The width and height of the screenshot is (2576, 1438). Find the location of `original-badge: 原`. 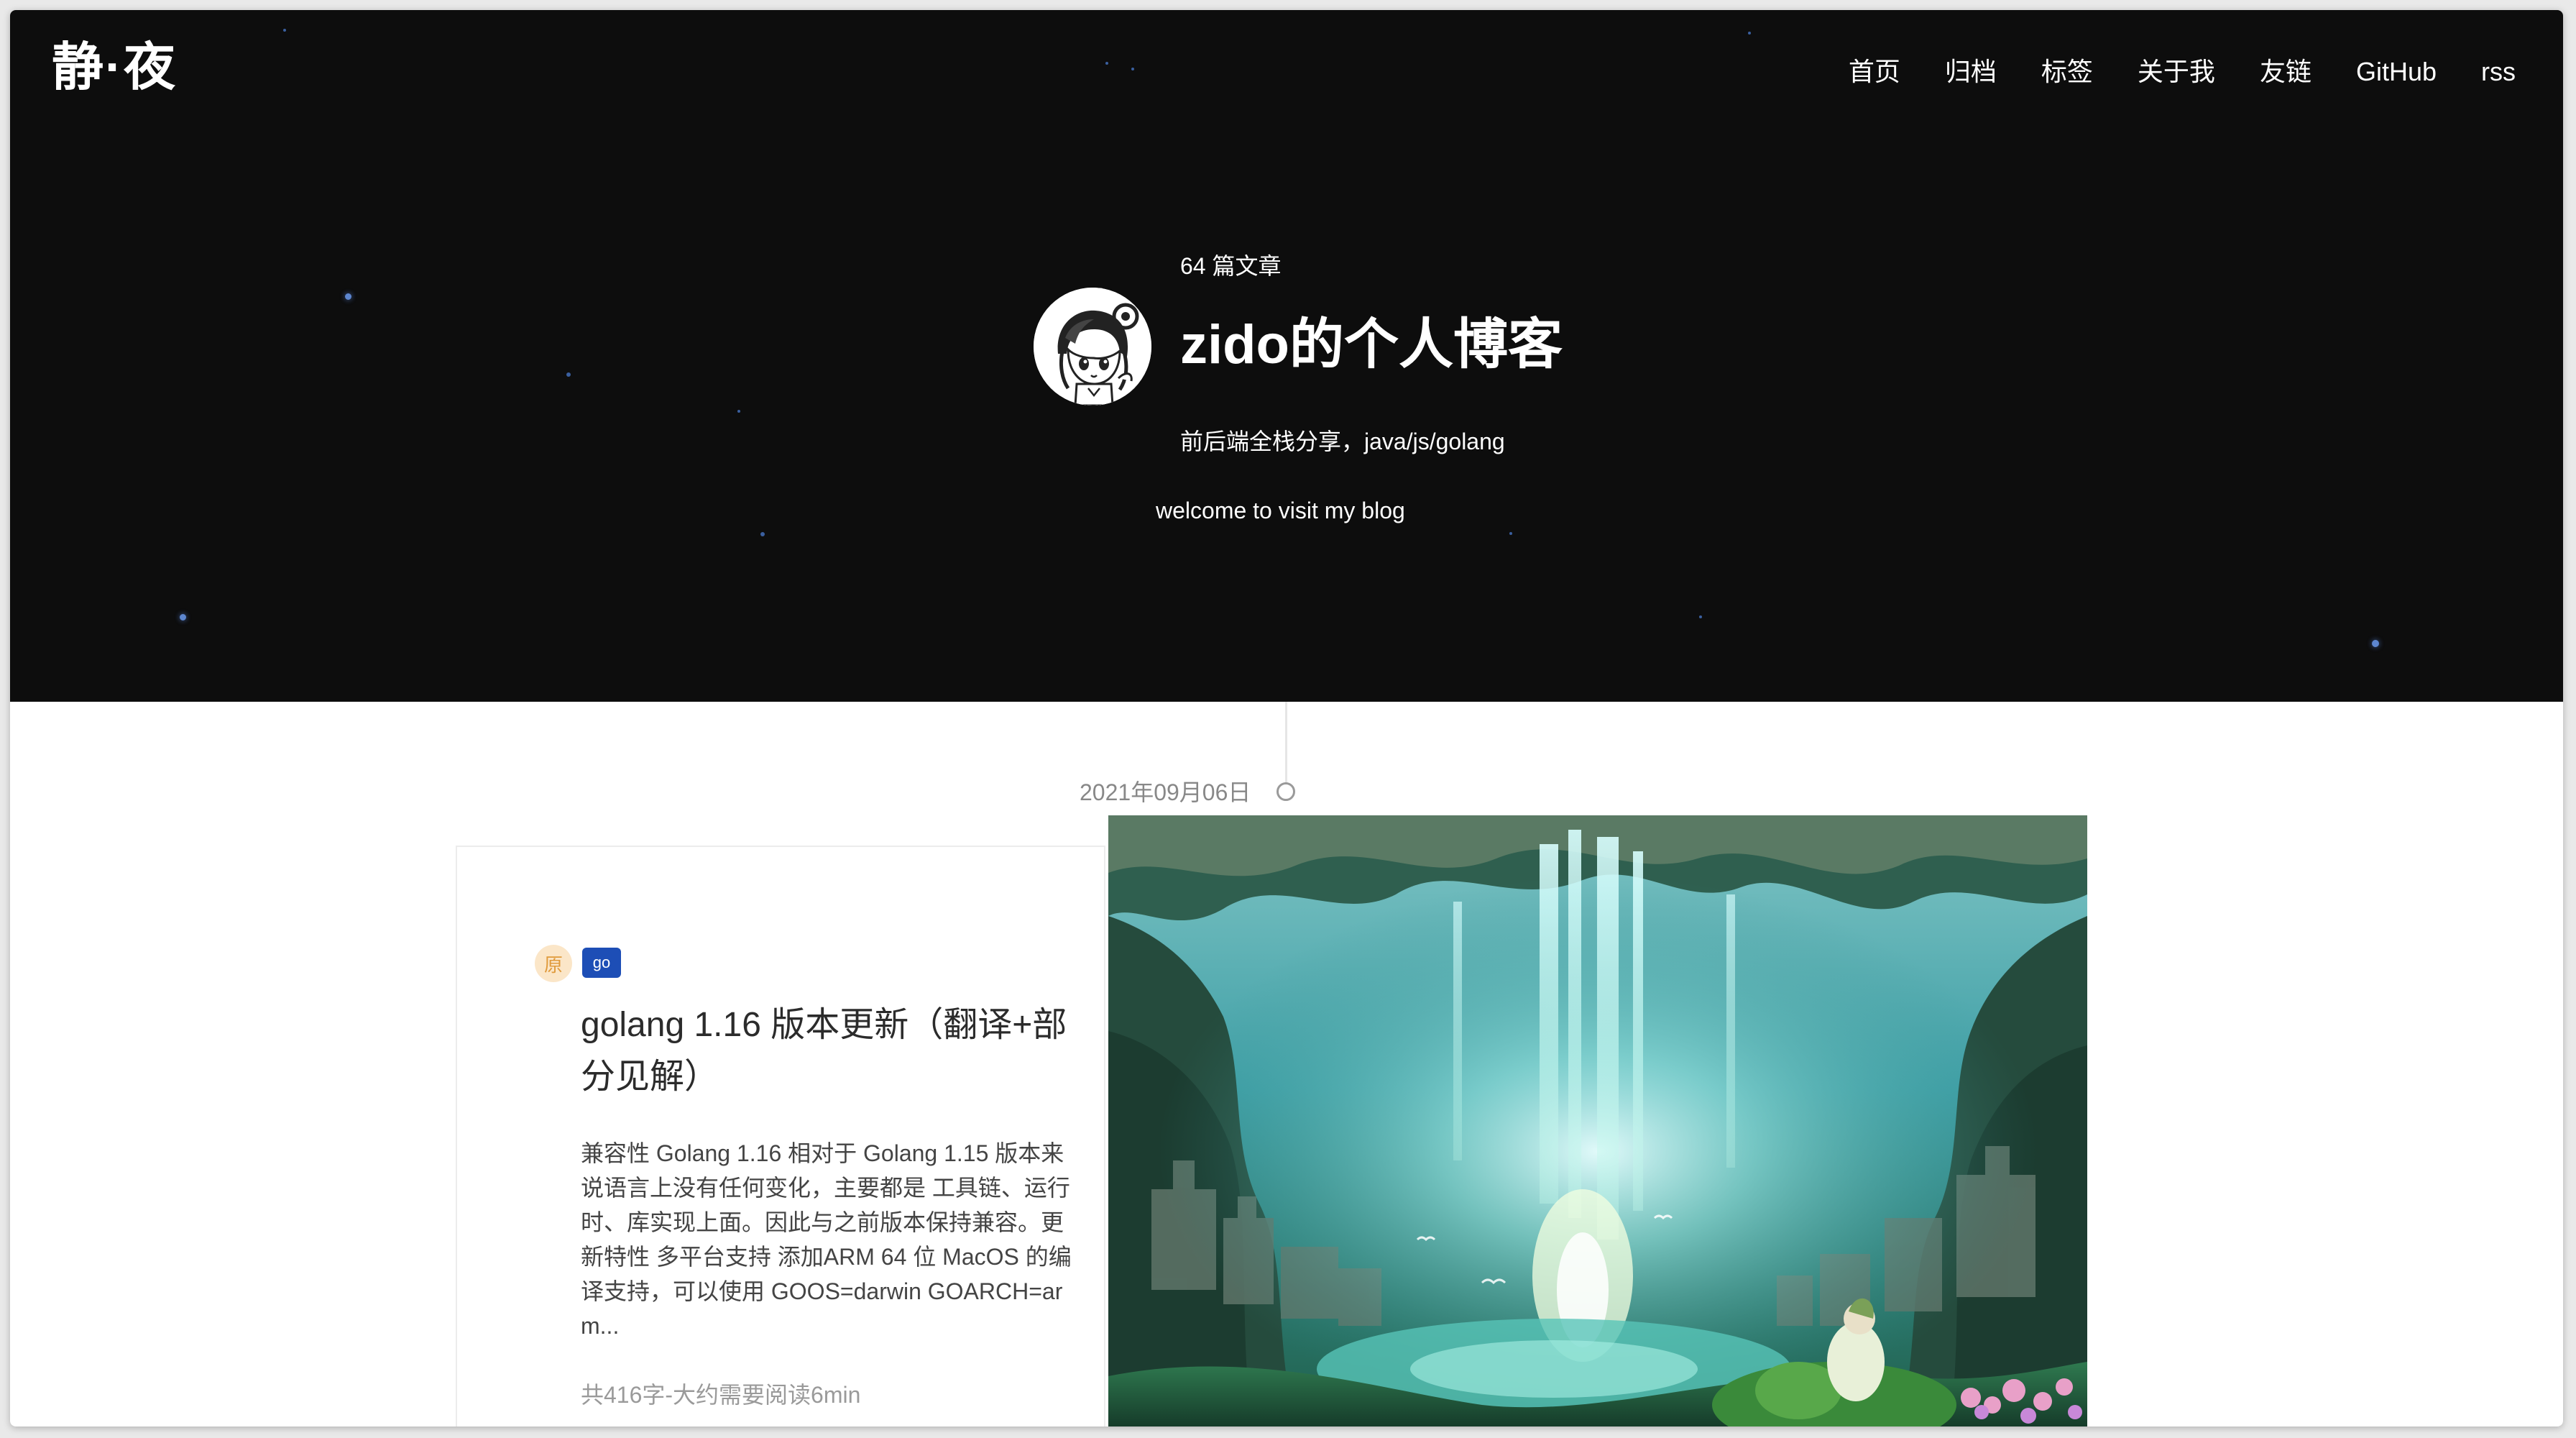

original-badge: 原 is located at coordinates (553, 963).